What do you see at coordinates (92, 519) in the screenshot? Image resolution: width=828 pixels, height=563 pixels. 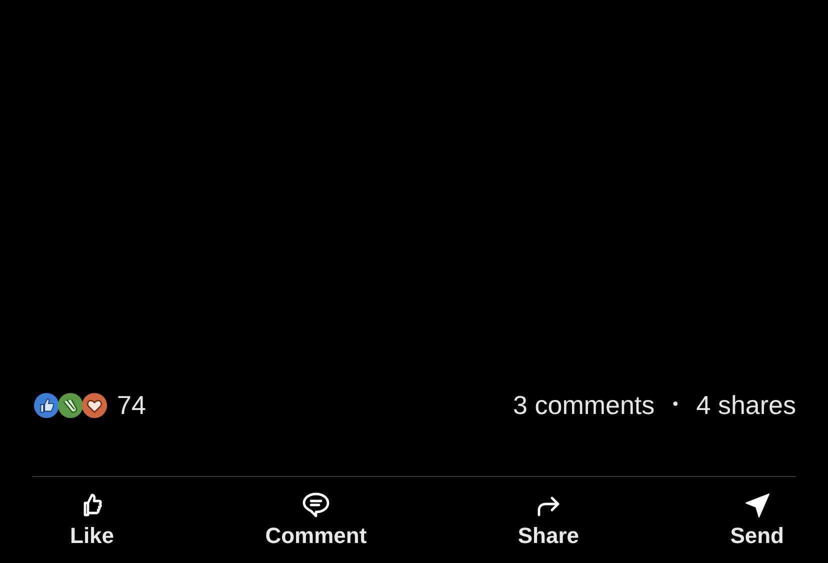 I see `like-button: Like` at bounding box center [92, 519].